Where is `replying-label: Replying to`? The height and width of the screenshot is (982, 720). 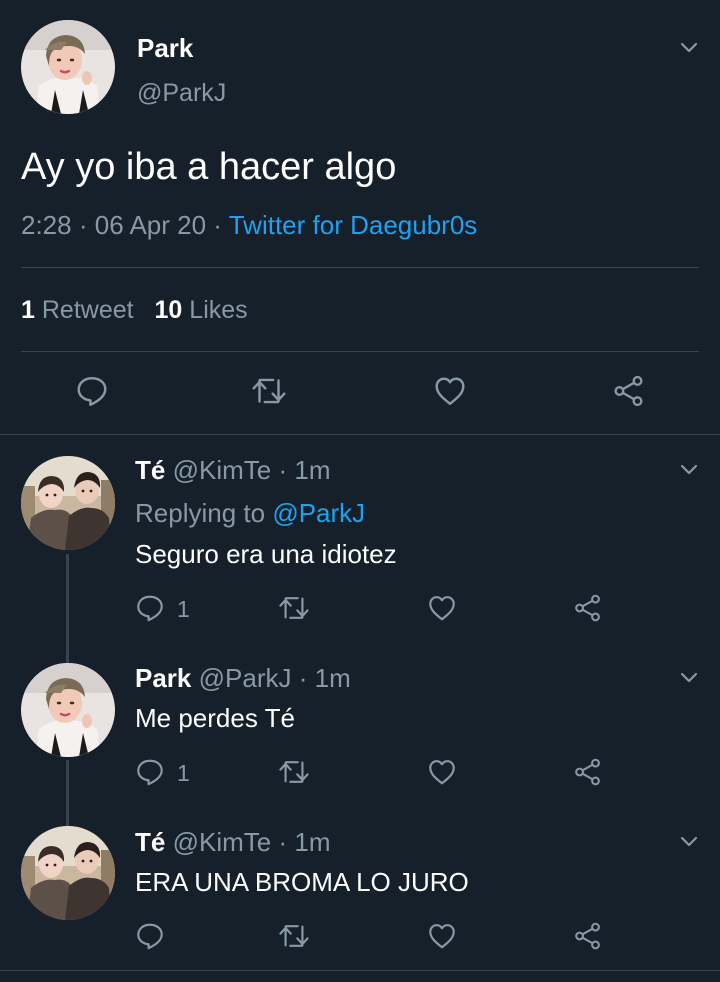
replying-label: Replying to is located at coordinates (200, 513).